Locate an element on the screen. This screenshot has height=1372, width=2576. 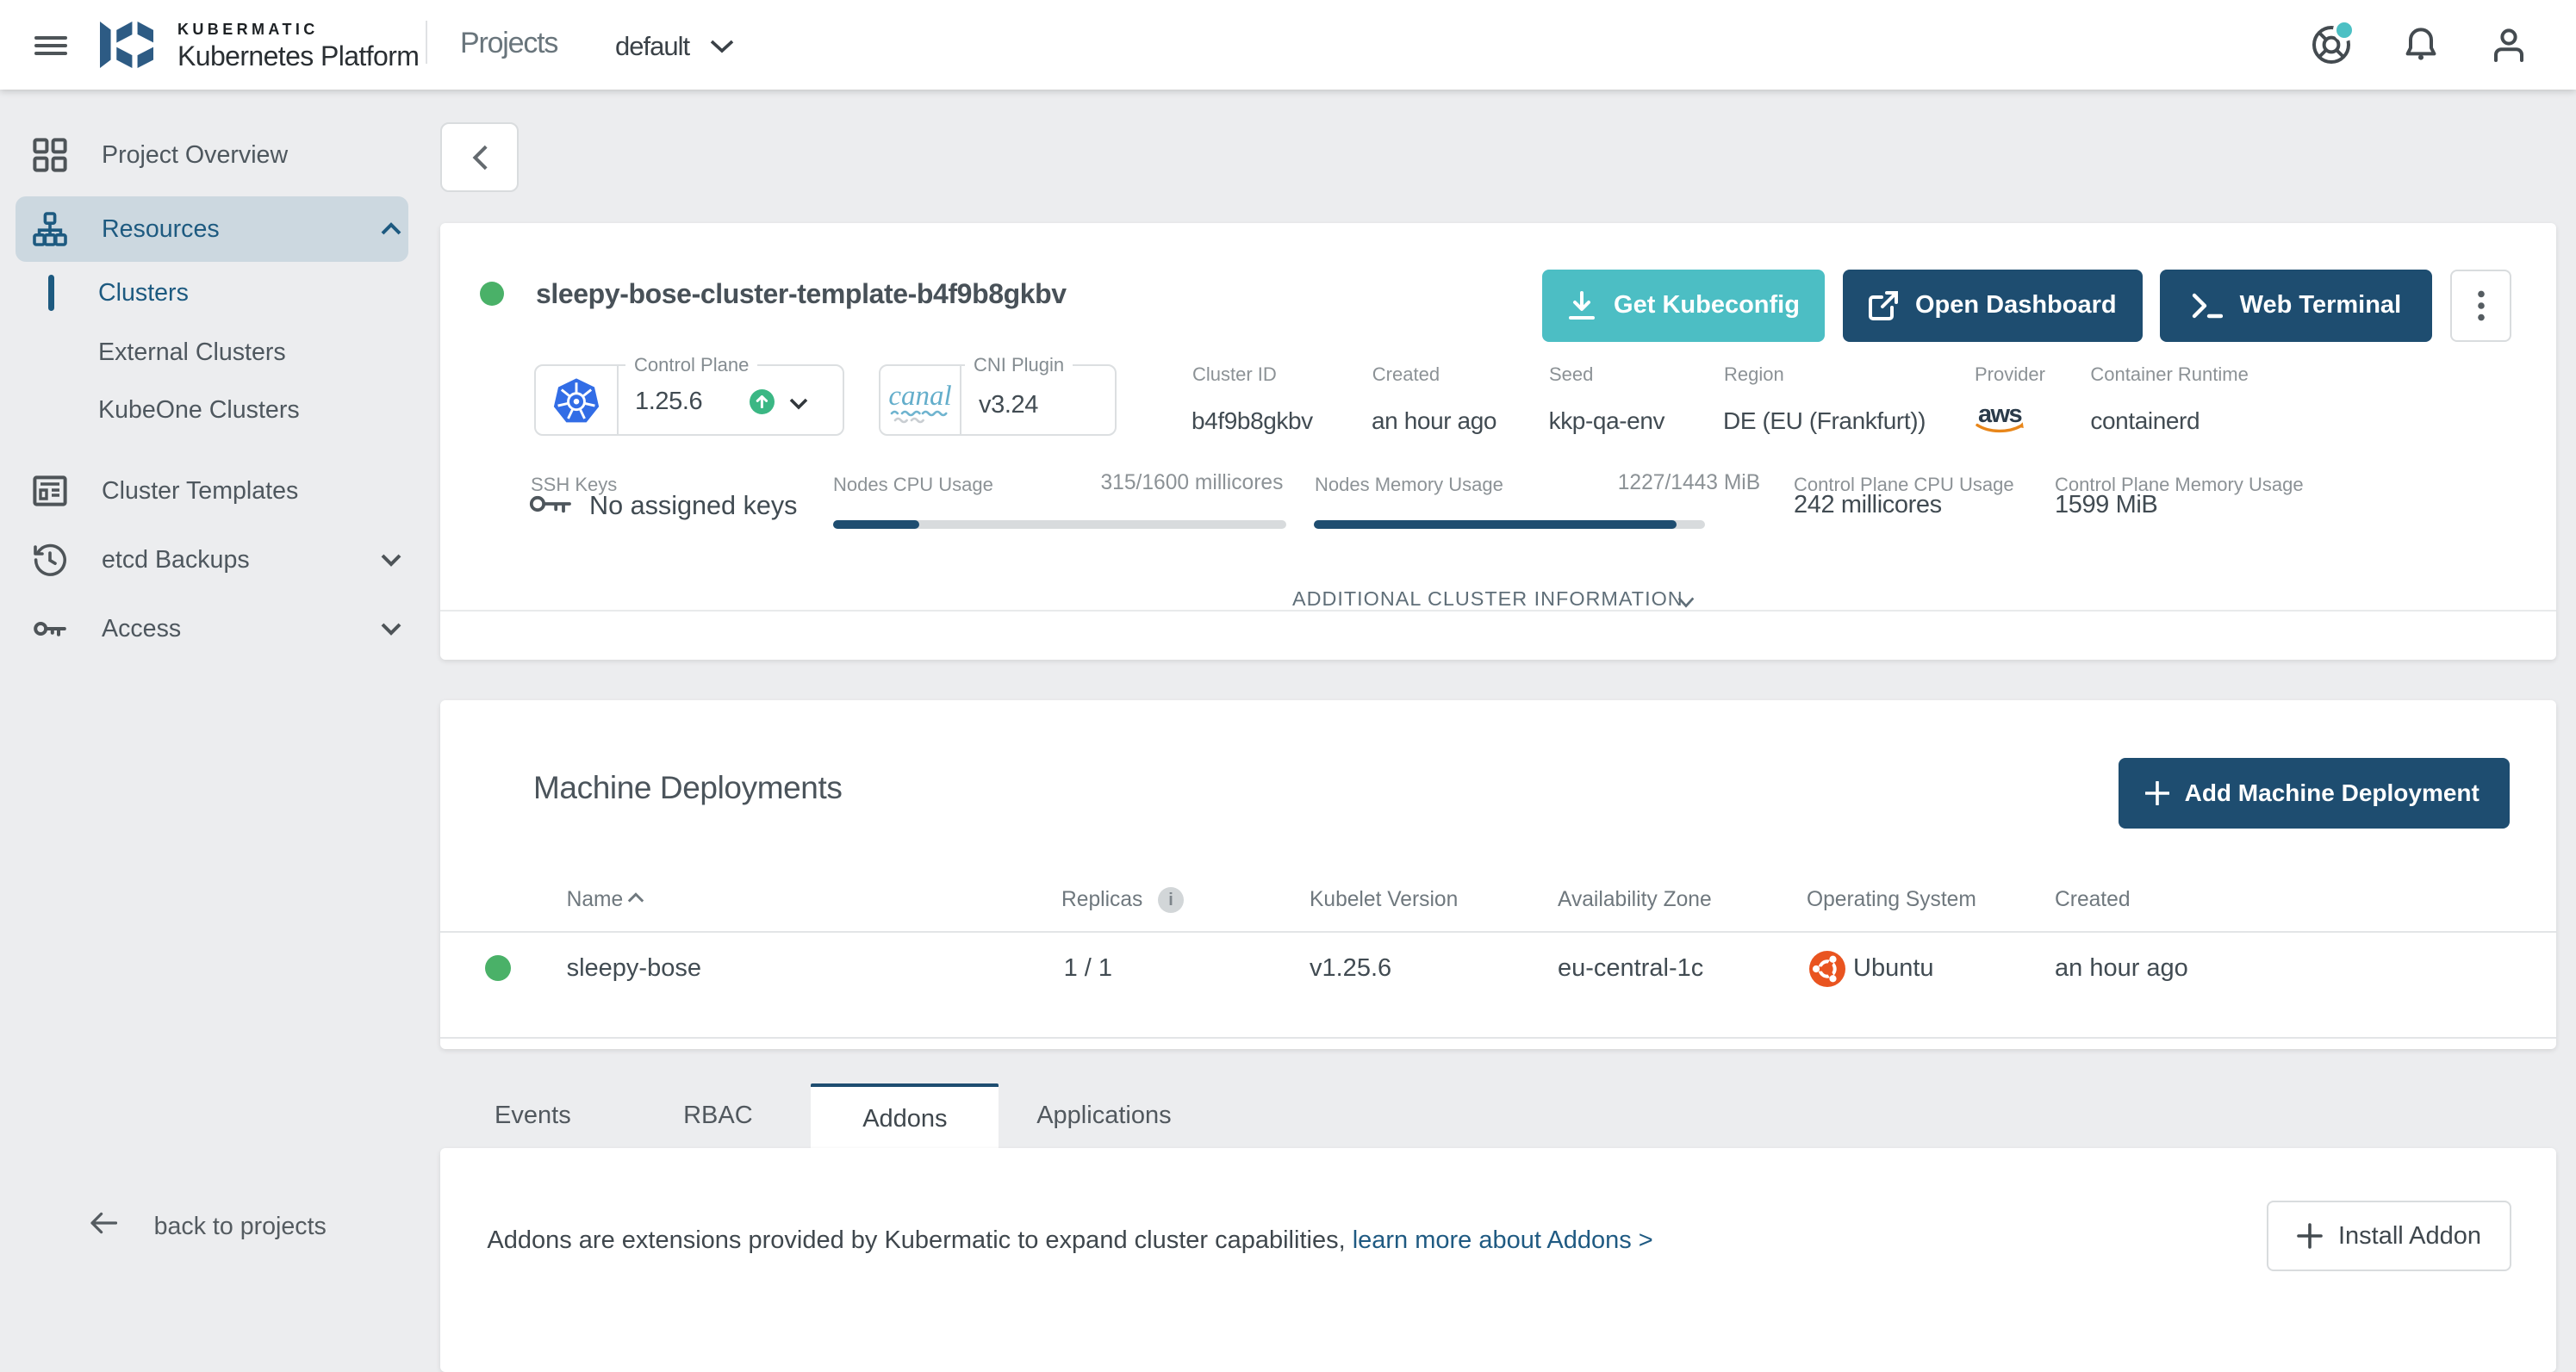
svg-text: aws is located at coordinates (2000, 414).